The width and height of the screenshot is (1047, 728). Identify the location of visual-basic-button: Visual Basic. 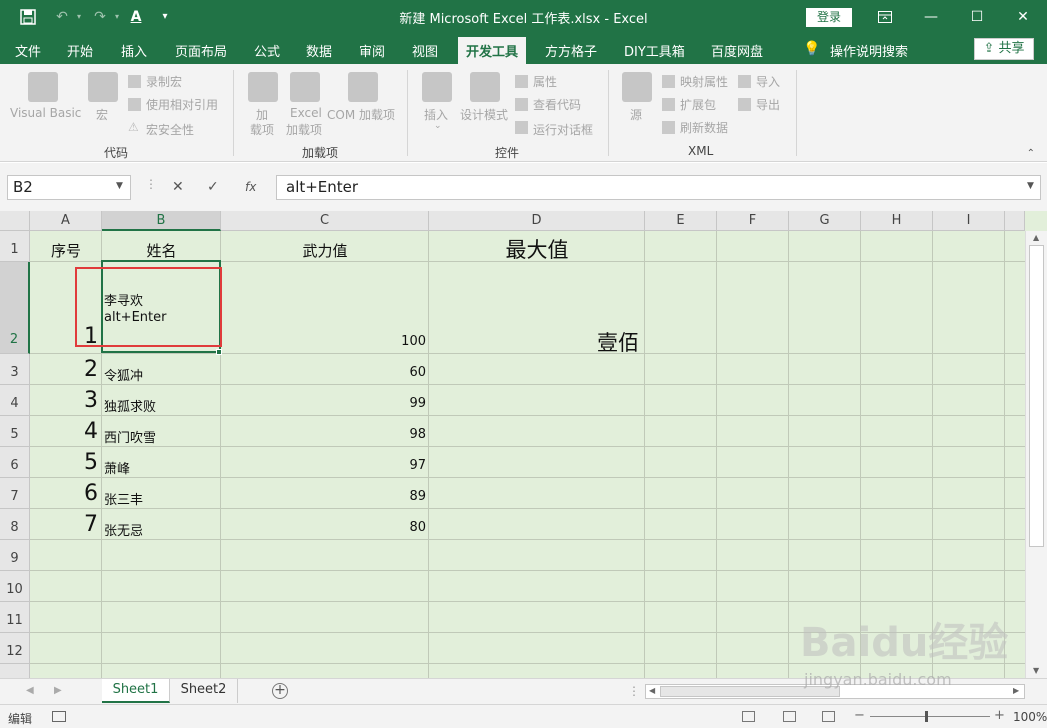
(45, 113).